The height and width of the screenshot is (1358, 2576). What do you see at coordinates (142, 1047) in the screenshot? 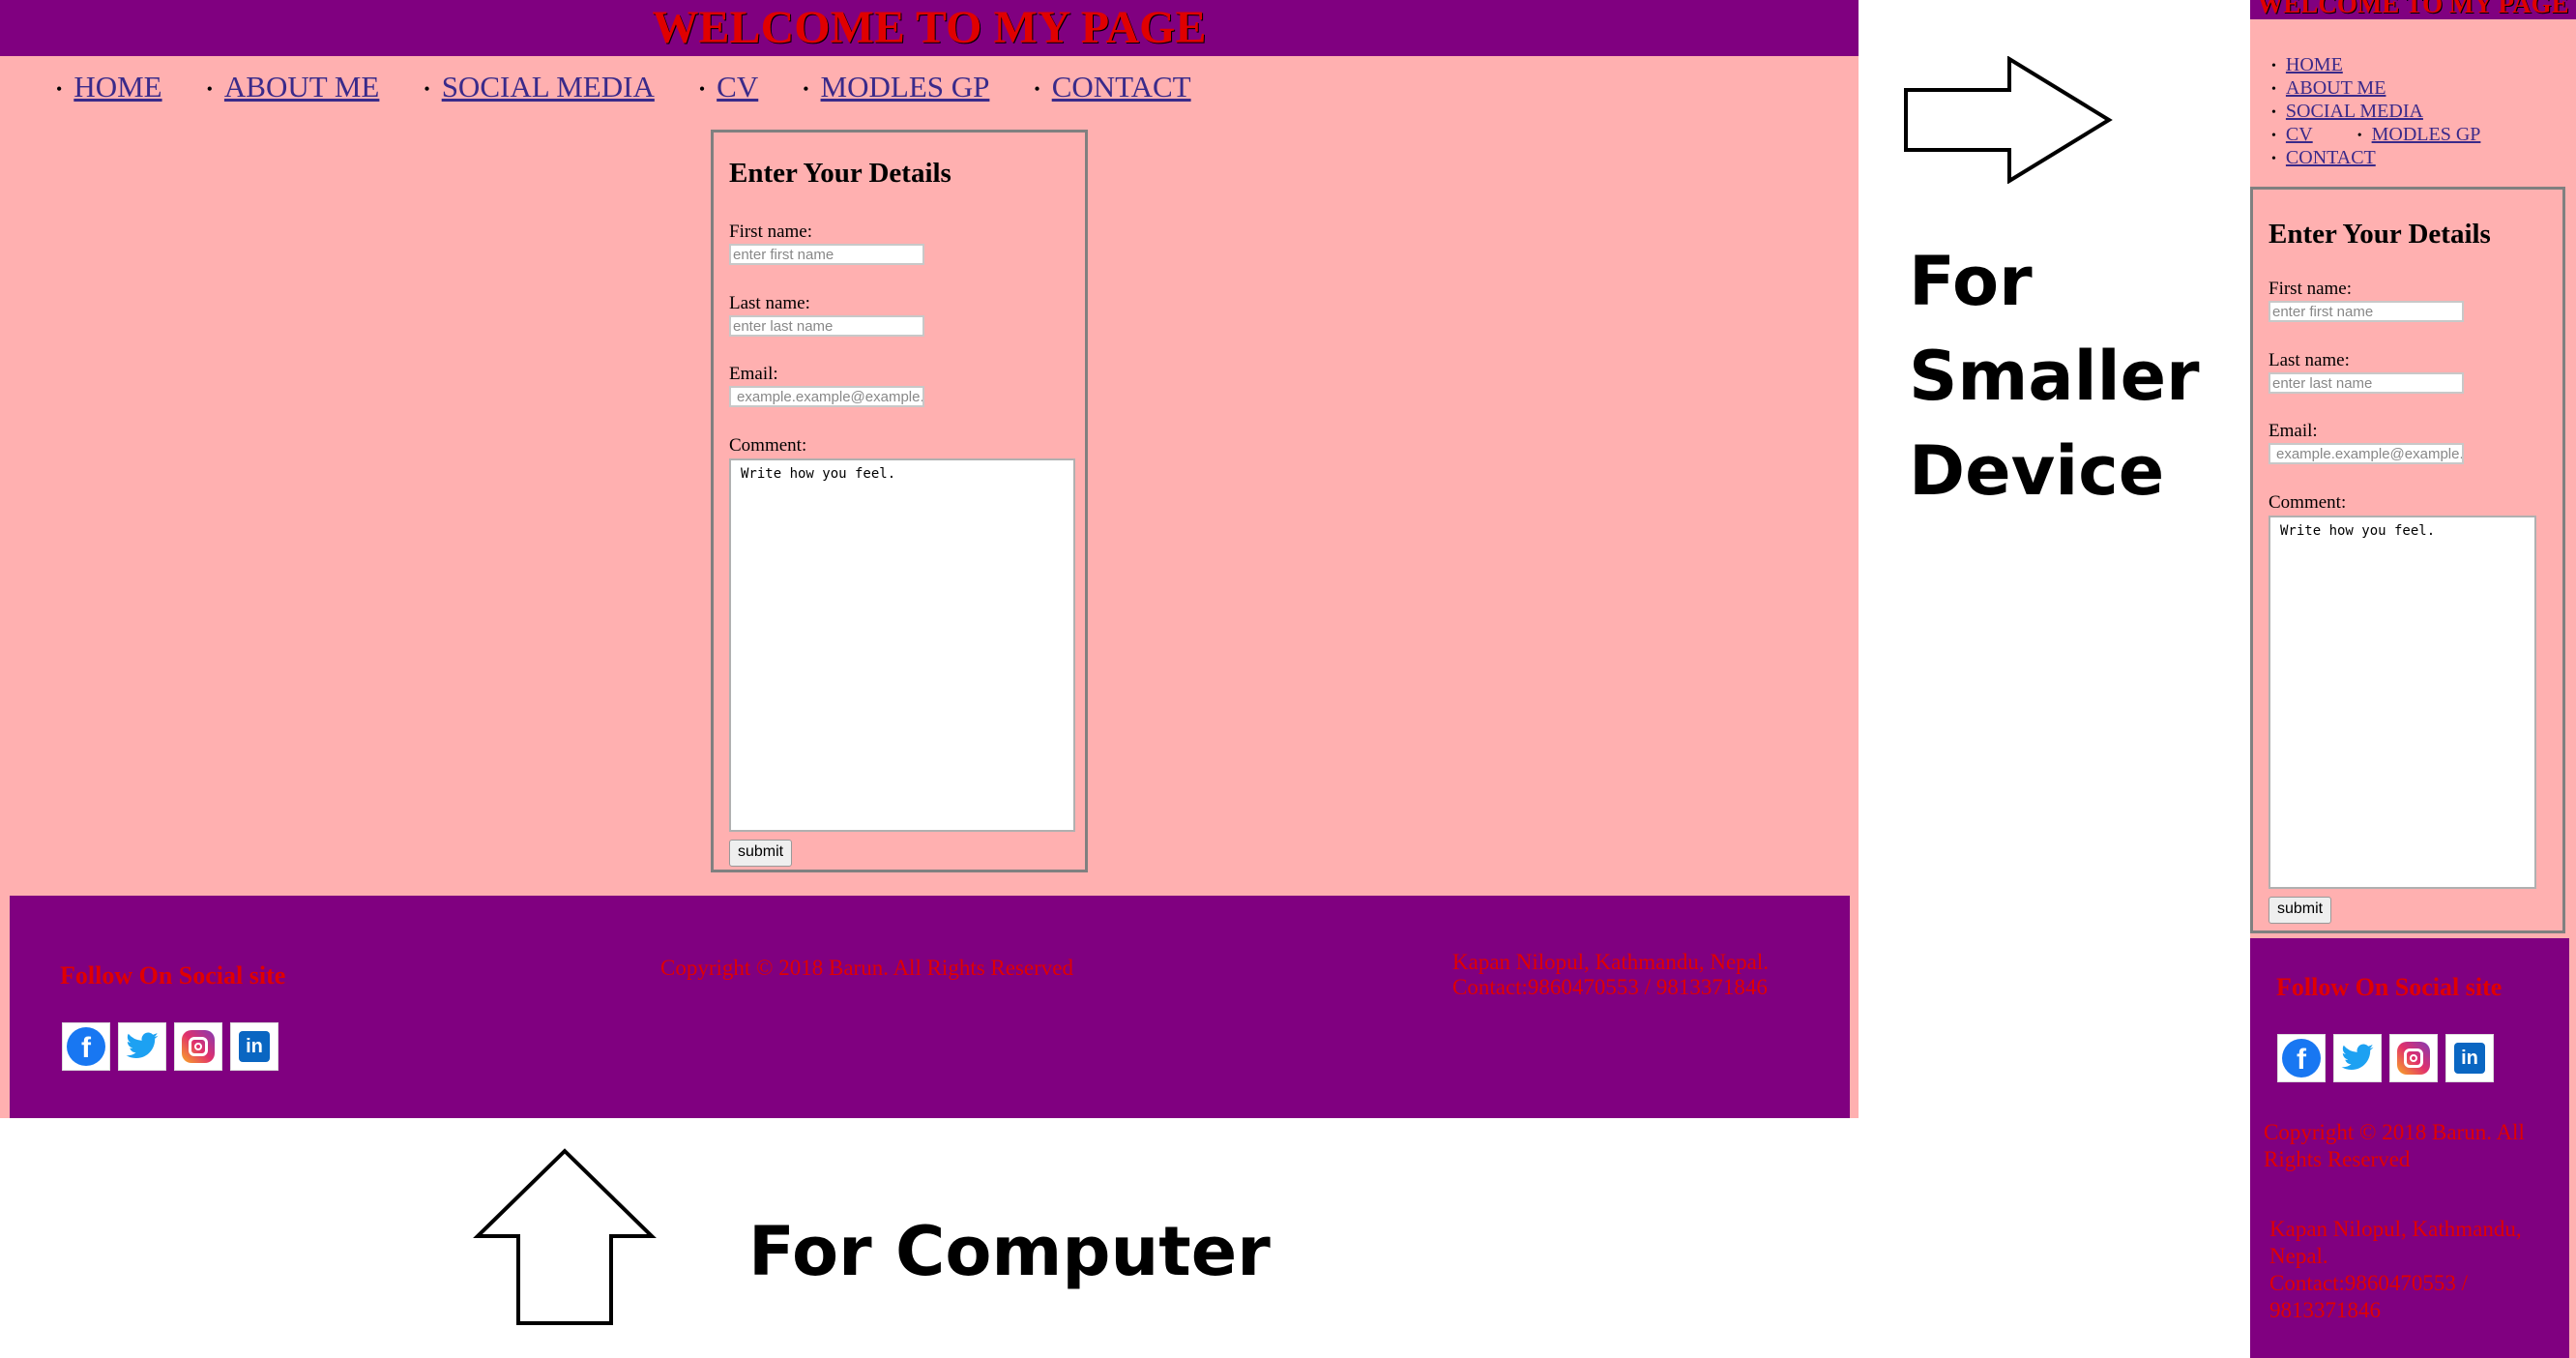
I see `twitter-icon` at bounding box center [142, 1047].